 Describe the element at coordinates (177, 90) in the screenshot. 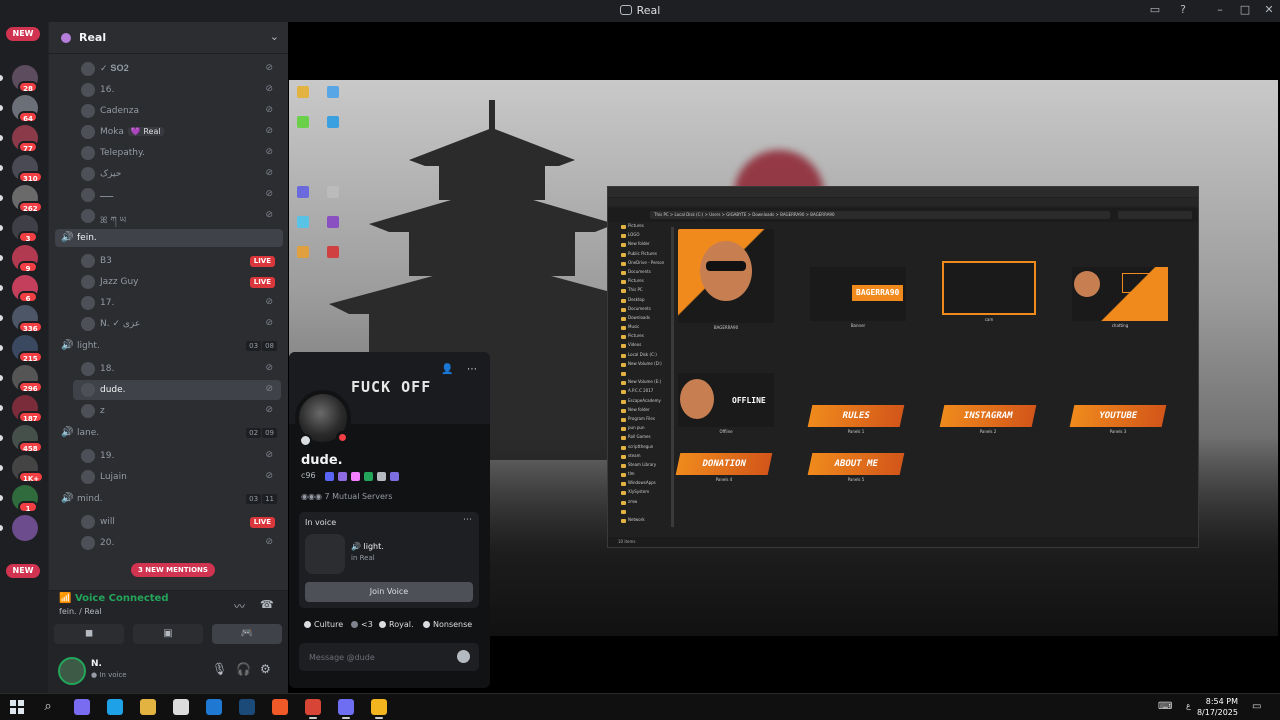

I see `voice-member-row: 16. ⊘` at that location.